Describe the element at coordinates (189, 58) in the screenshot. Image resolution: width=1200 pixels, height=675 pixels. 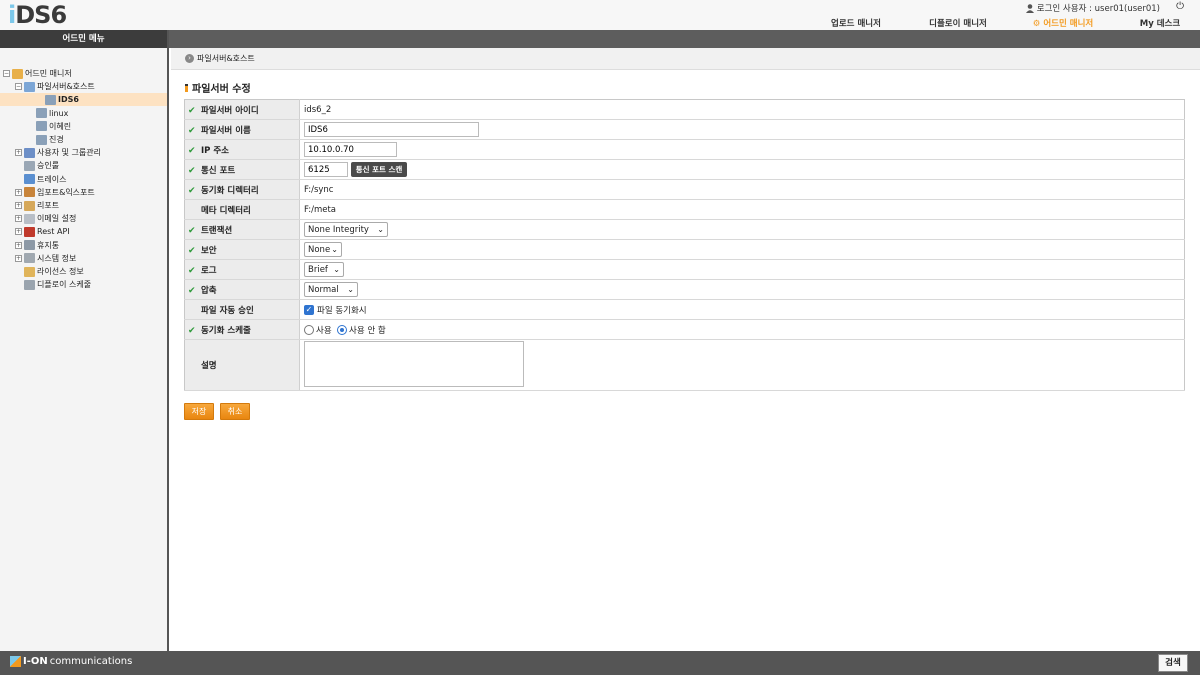
I see `breadcrumb-arrow-icon: ›` at that location.